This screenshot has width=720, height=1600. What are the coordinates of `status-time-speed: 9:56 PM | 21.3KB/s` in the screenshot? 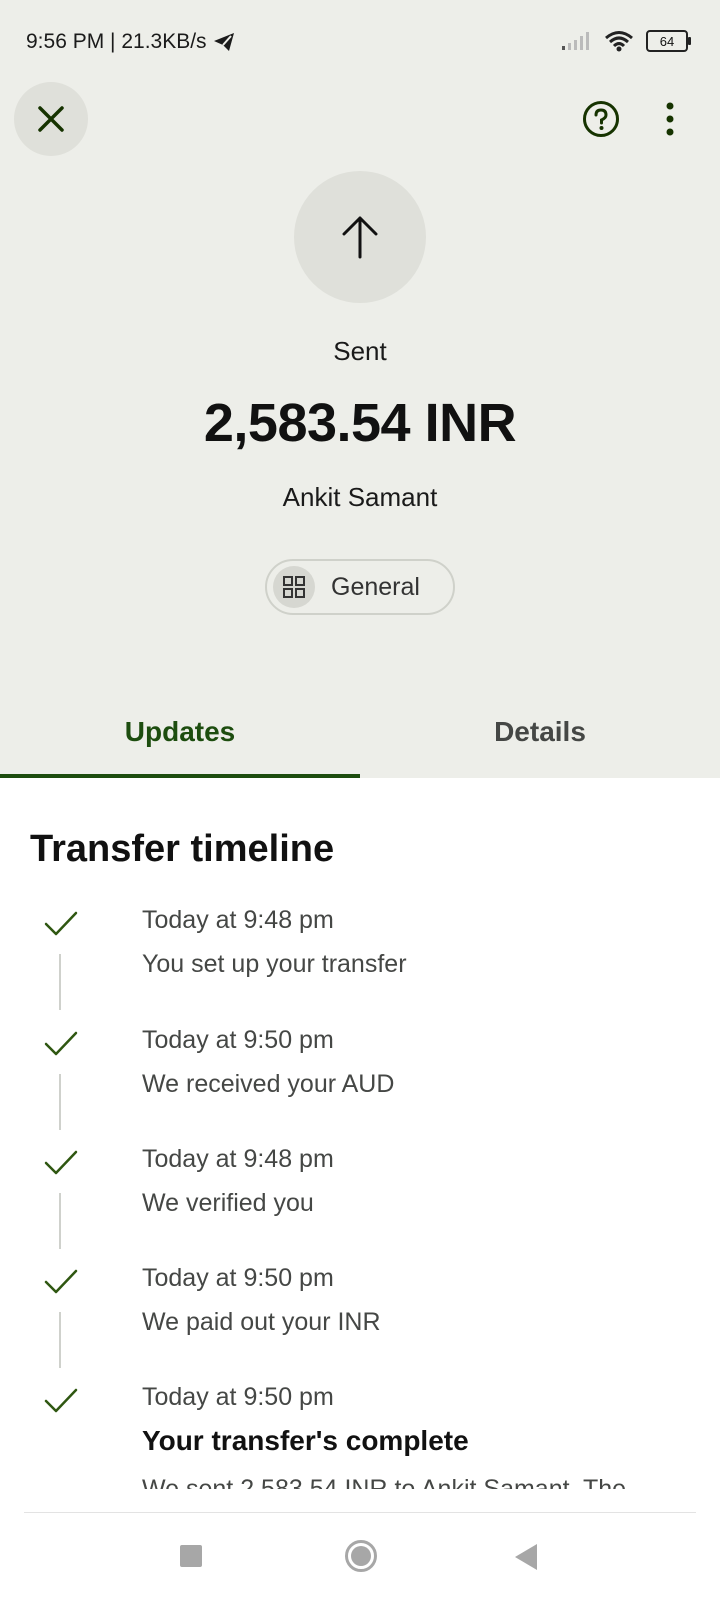 It's located at (116, 41).